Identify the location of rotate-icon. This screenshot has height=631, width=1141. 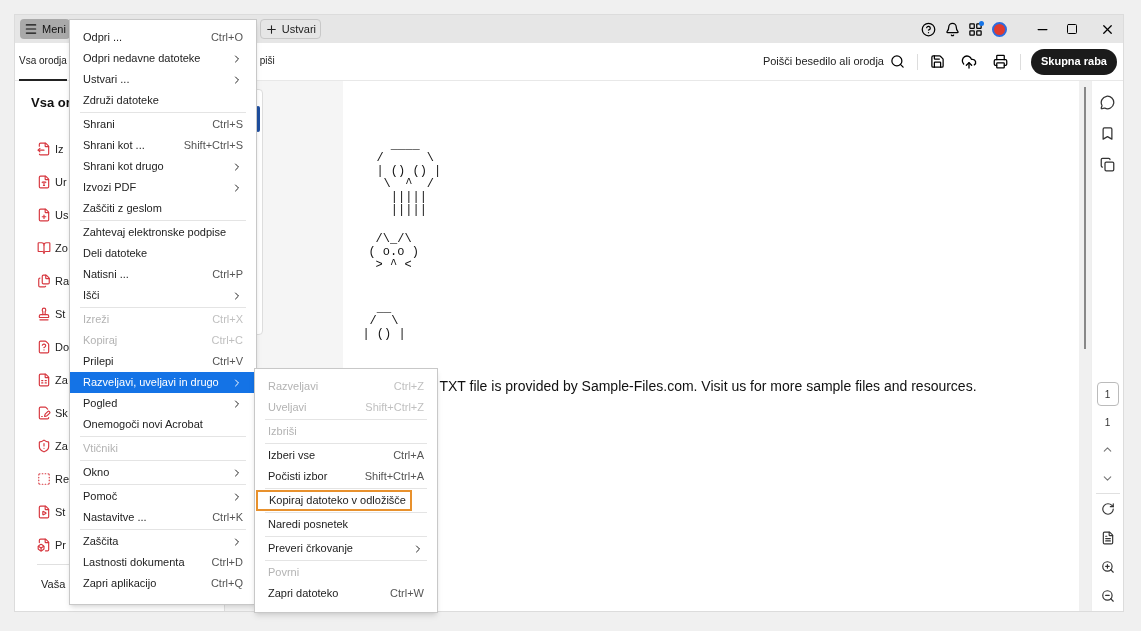
(1107, 509).